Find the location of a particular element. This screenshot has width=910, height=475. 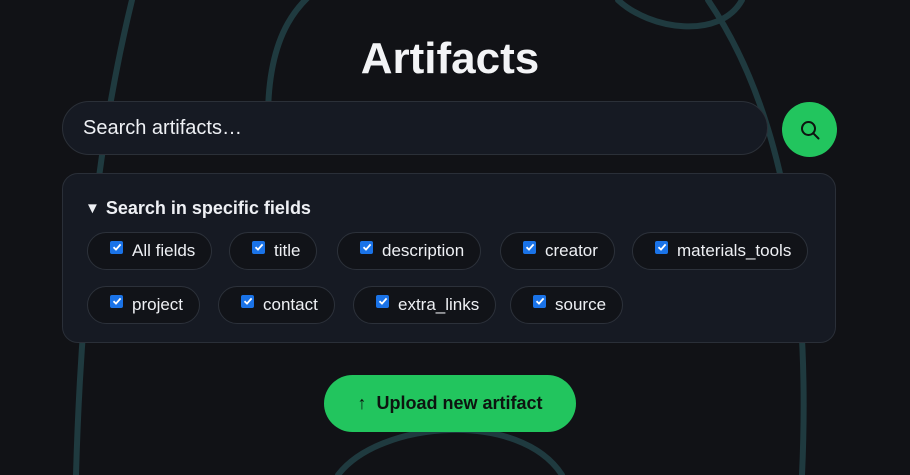

field-option-project: project is located at coordinates (144, 305).